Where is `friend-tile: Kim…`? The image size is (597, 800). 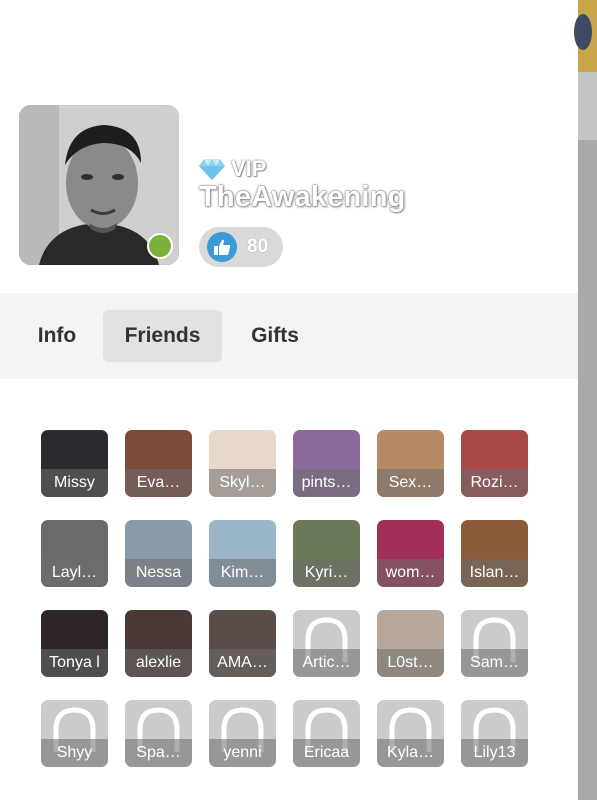 friend-tile: Kim… is located at coordinates (242, 553).